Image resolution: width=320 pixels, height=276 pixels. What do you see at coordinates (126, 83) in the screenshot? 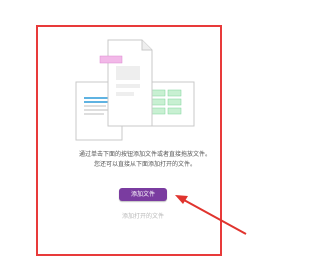
I see `front-document-icon` at bounding box center [126, 83].